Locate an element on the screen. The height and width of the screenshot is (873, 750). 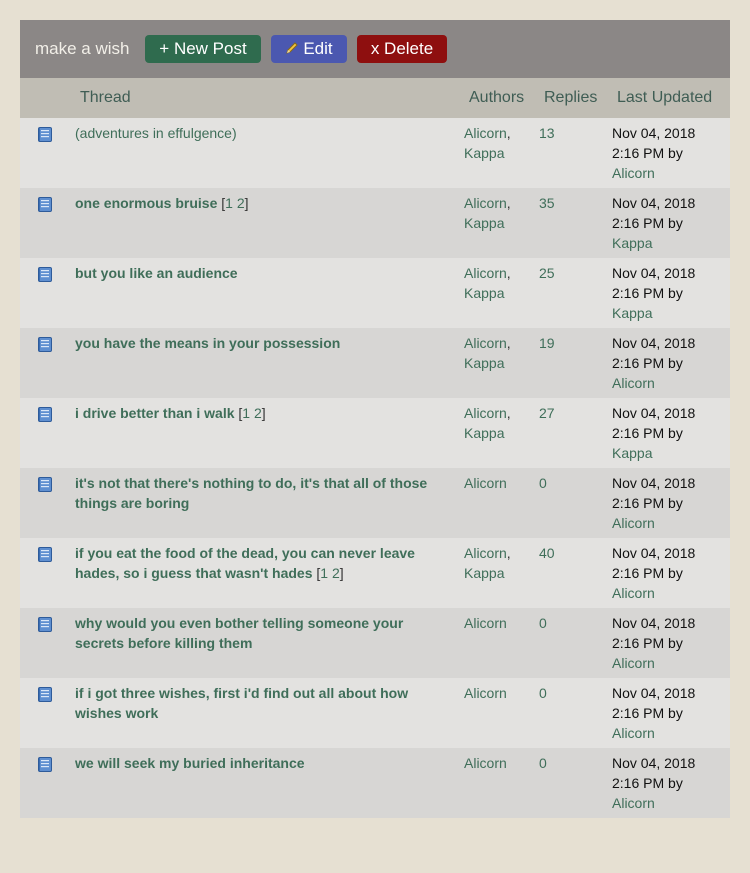
replies-count: 35 is located at coordinates (547, 203).